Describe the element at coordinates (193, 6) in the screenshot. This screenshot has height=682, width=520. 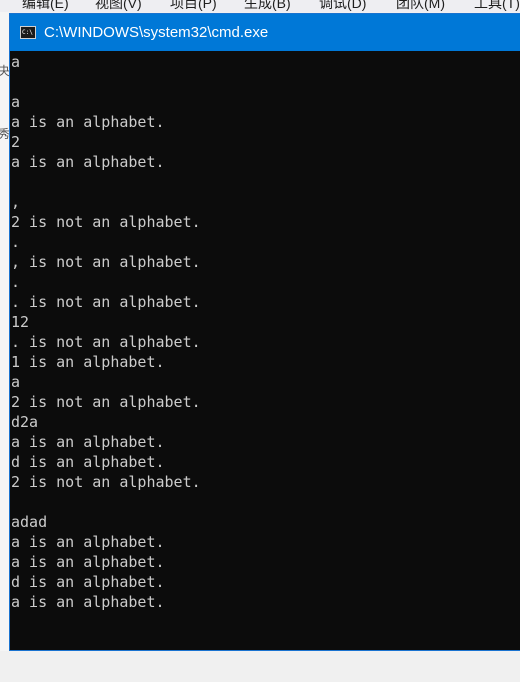
I see `menu-item-project: 项目(P)` at that location.